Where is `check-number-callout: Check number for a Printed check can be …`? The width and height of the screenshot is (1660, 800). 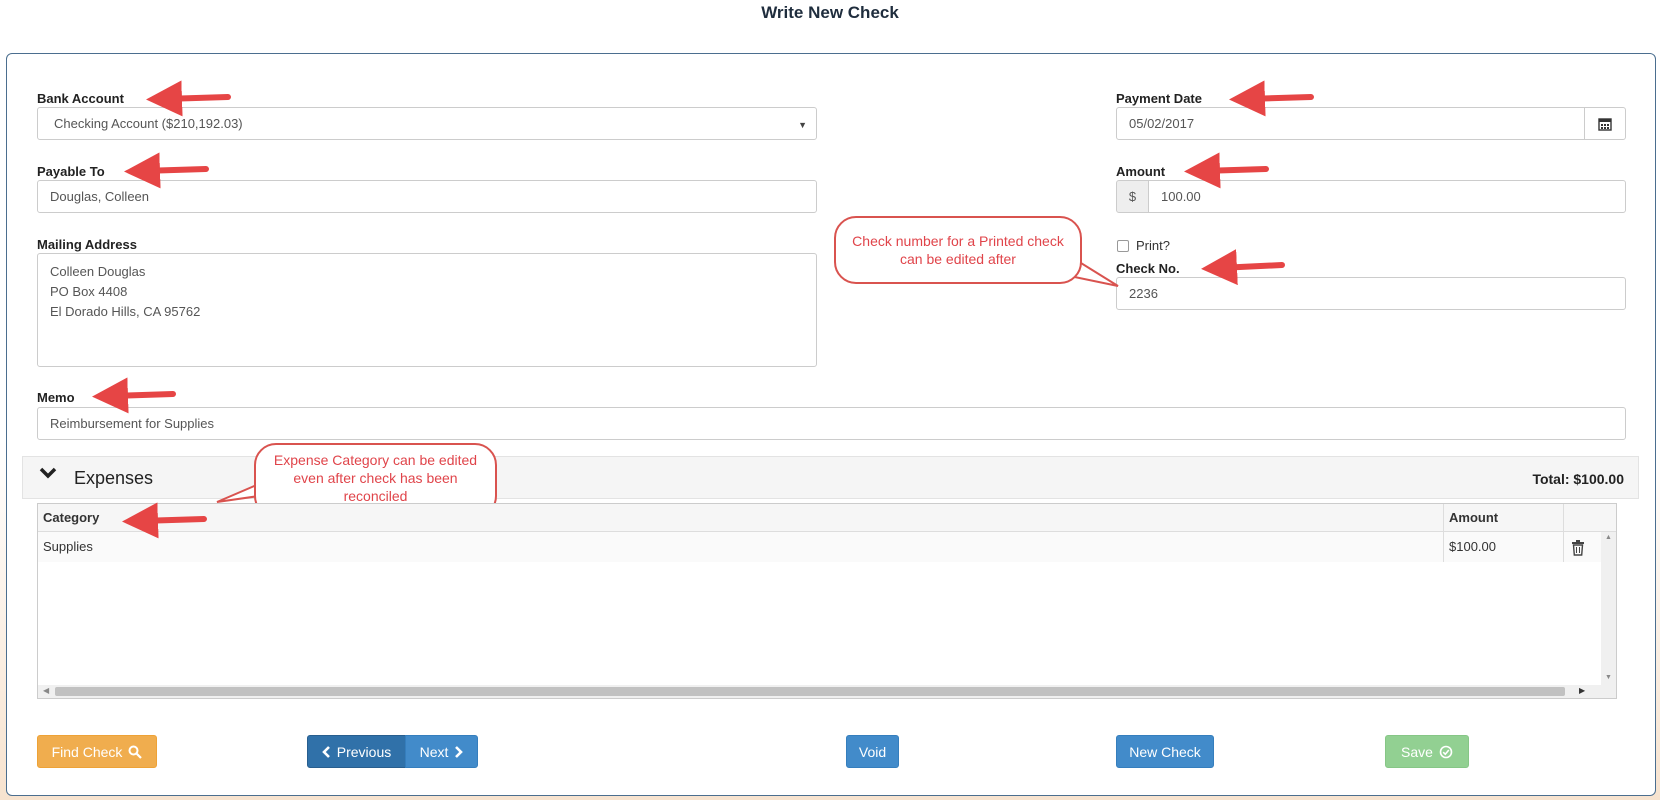 check-number-callout: Check number for a Printed check can be … is located at coordinates (958, 250).